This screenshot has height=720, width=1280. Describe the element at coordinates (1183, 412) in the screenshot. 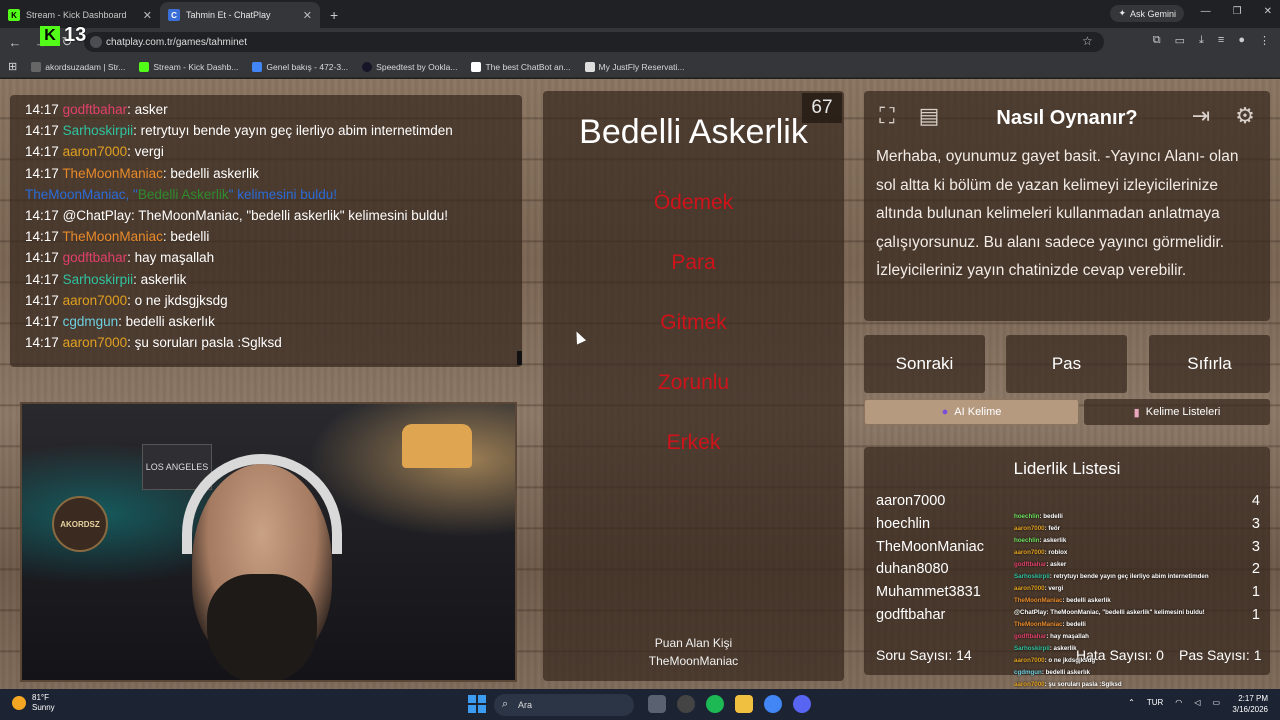

I see `word-lists-label: Kelime Listeleri` at that location.